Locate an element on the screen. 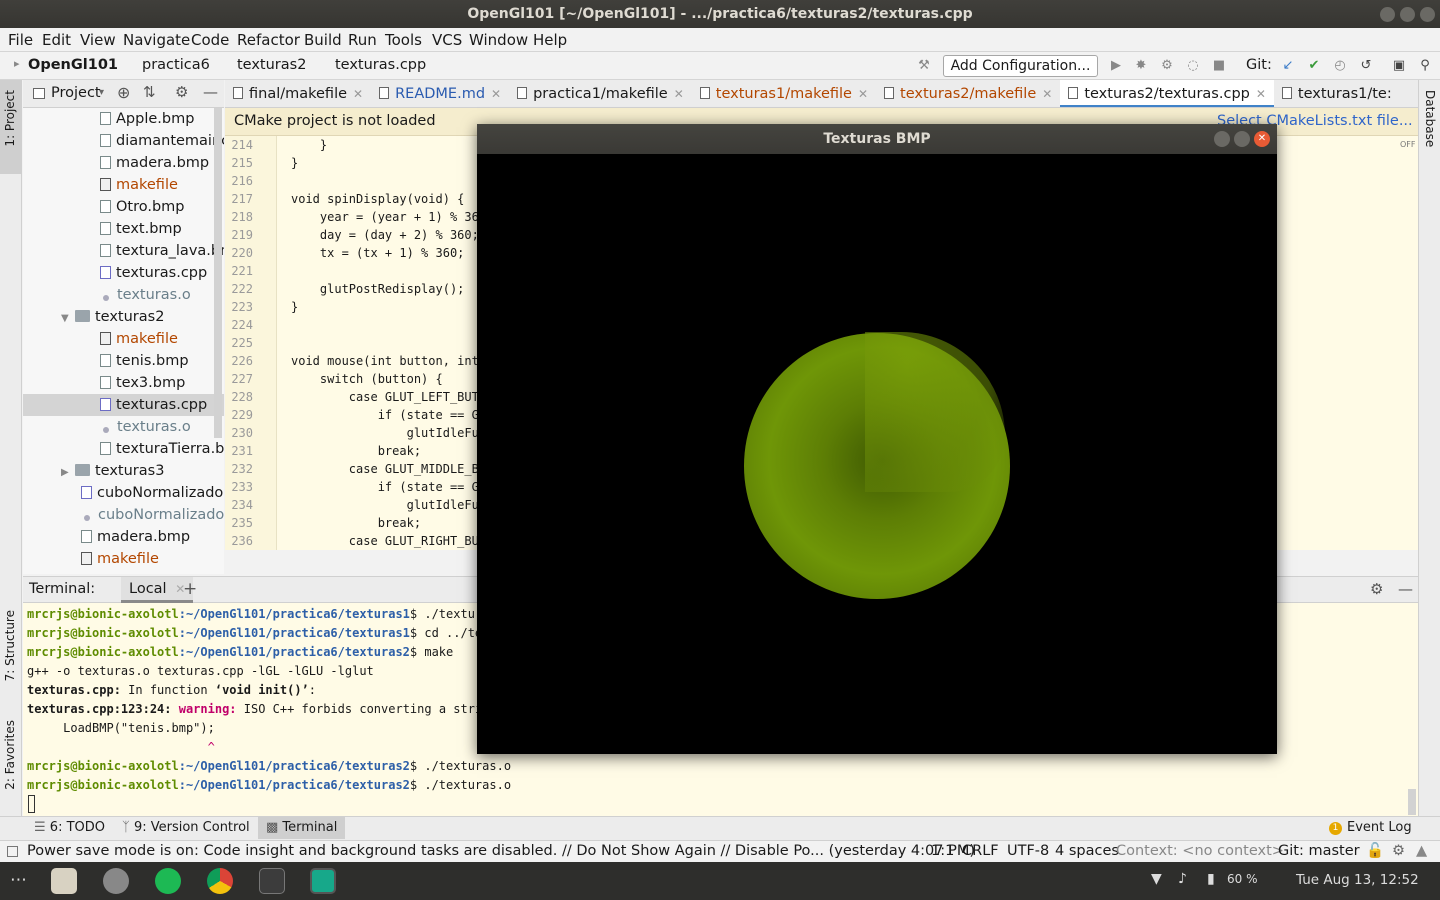 The height and width of the screenshot is (900, 1440). terminal-hide-icon: — is located at coordinates (1405, 589).